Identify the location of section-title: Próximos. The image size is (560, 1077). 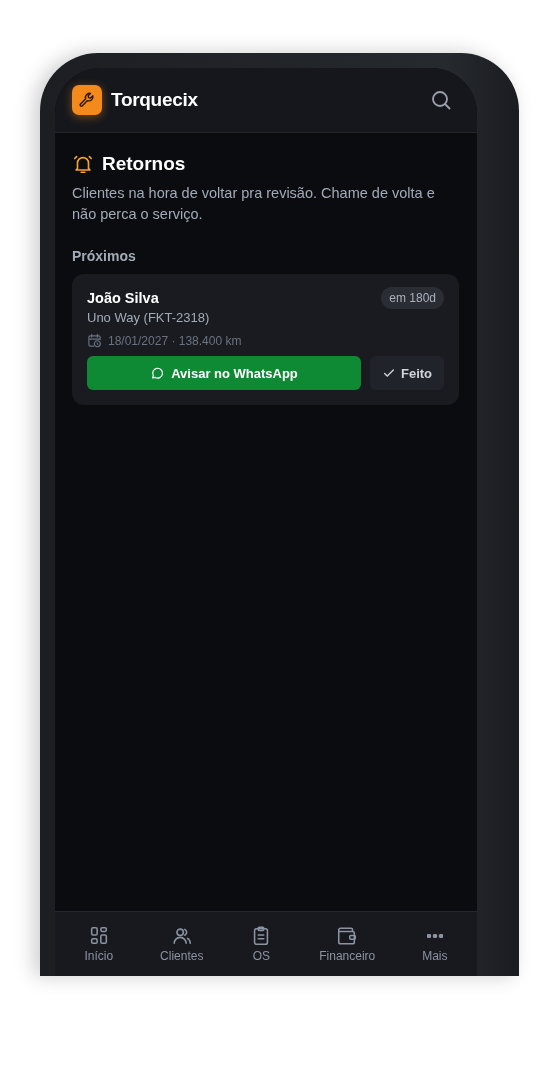
(104, 256).